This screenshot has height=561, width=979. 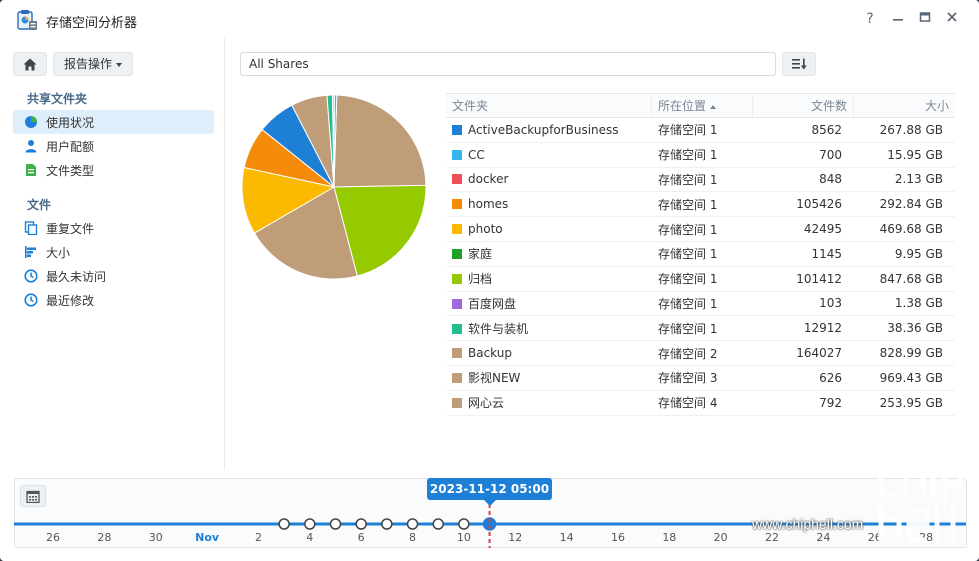 What do you see at coordinates (567, 537) in the screenshot?
I see `timeline-tick-label: 14` at bounding box center [567, 537].